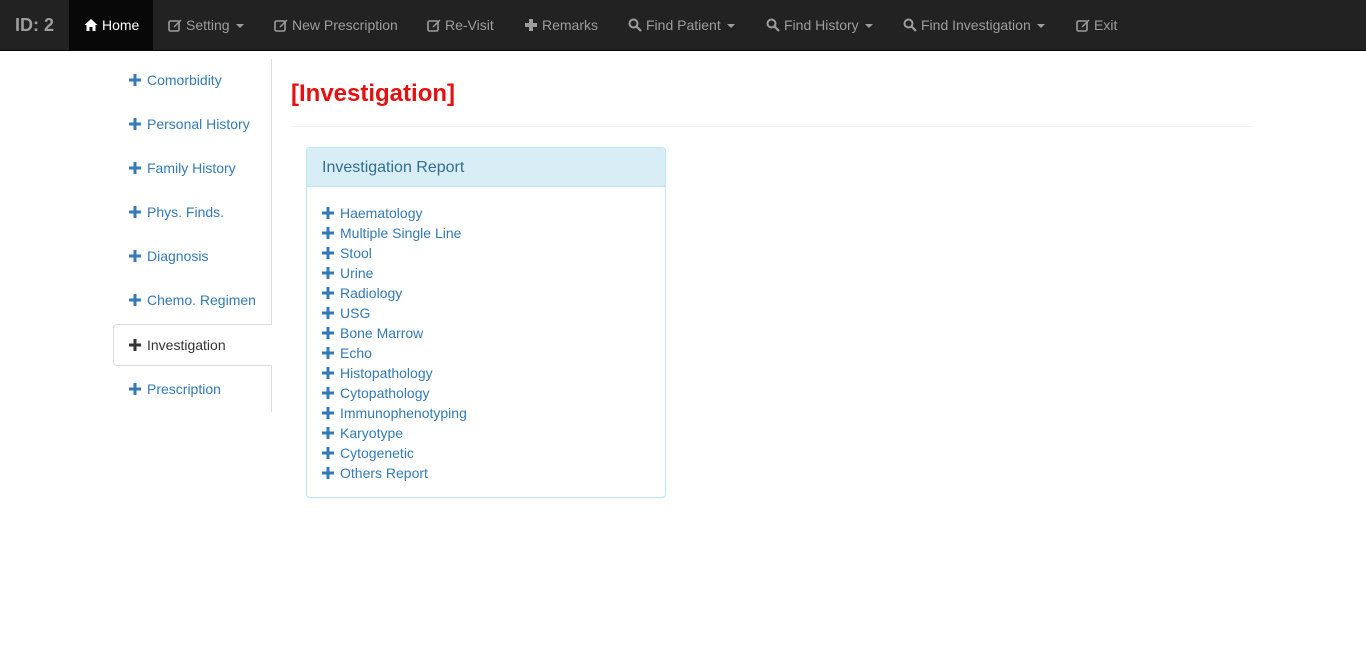 Image resolution: width=1366 pixels, height=654 pixels. What do you see at coordinates (772, 126) in the screenshot?
I see `title-divider` at bounding box center [772, 126].